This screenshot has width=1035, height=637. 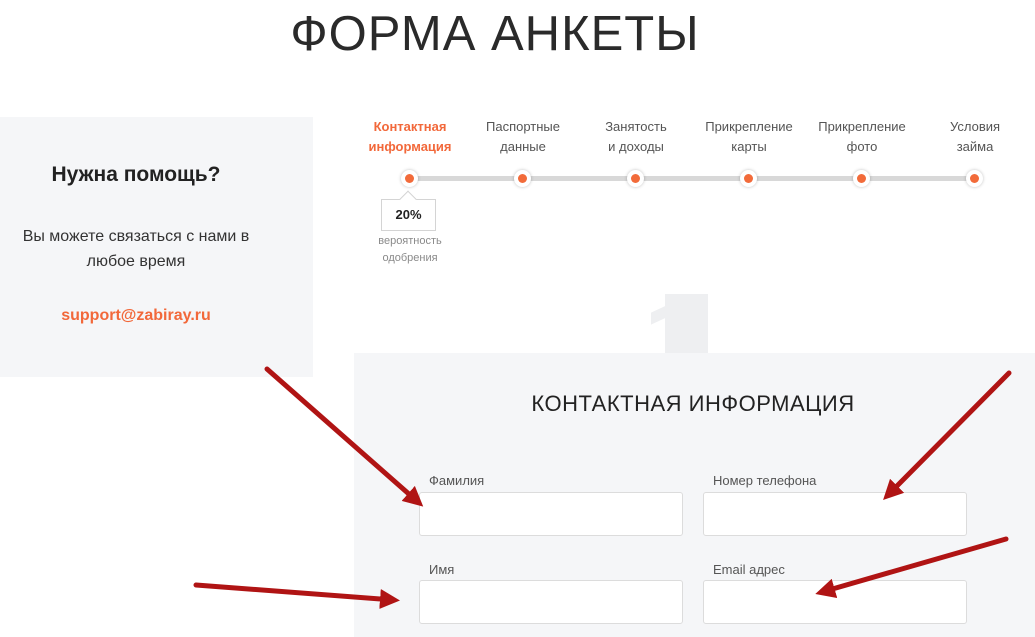 What do you see at coordinates (692, 178) in the screenshot?
I see `progress-track` at bounding box center [692, 178].